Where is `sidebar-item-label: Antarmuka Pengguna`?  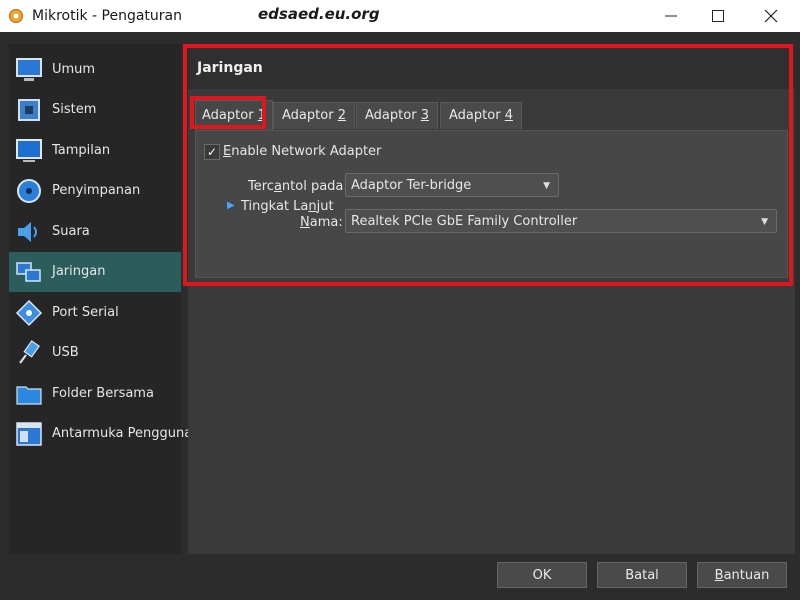 sidebar-item-label: Antarmuka Pengguna is located at coordinates (122, 433).